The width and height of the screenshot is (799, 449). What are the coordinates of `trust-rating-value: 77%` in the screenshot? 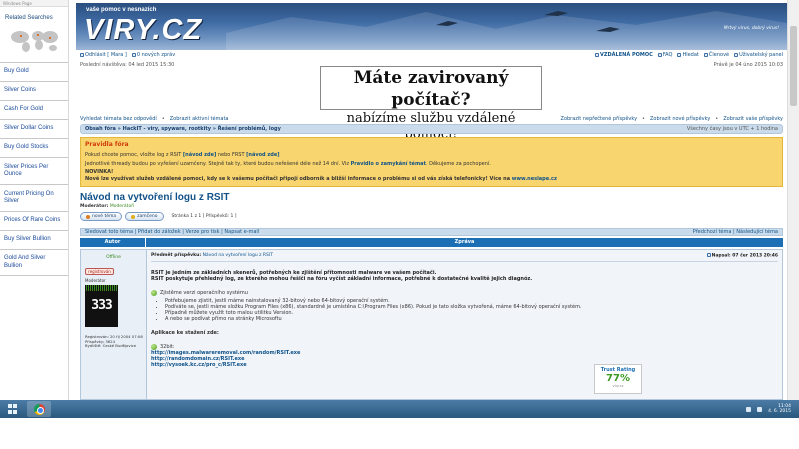 It's located at (618, 378).